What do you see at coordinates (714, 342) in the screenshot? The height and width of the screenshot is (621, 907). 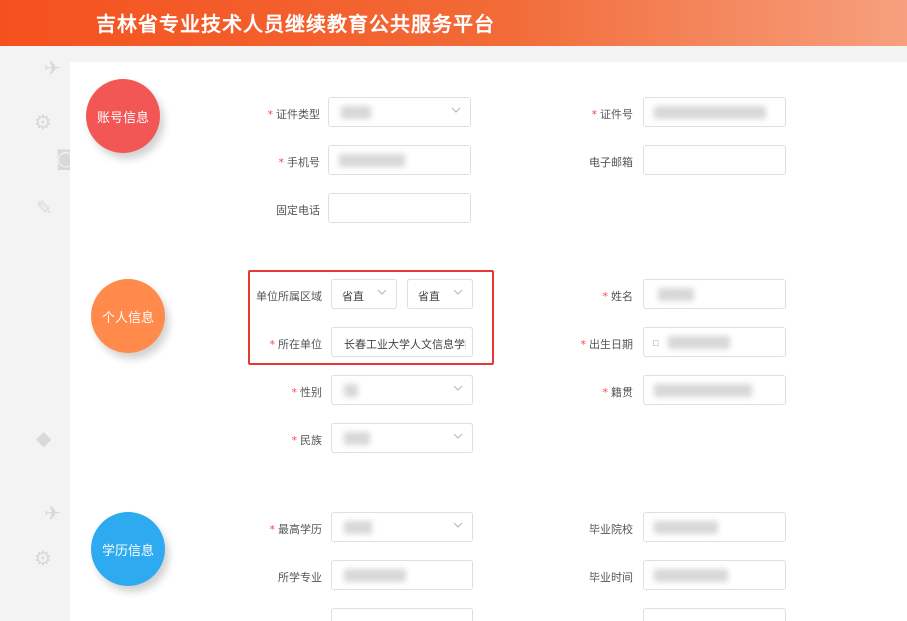 I see `birth-date-input: ▫` at bounding box center [714, 342].